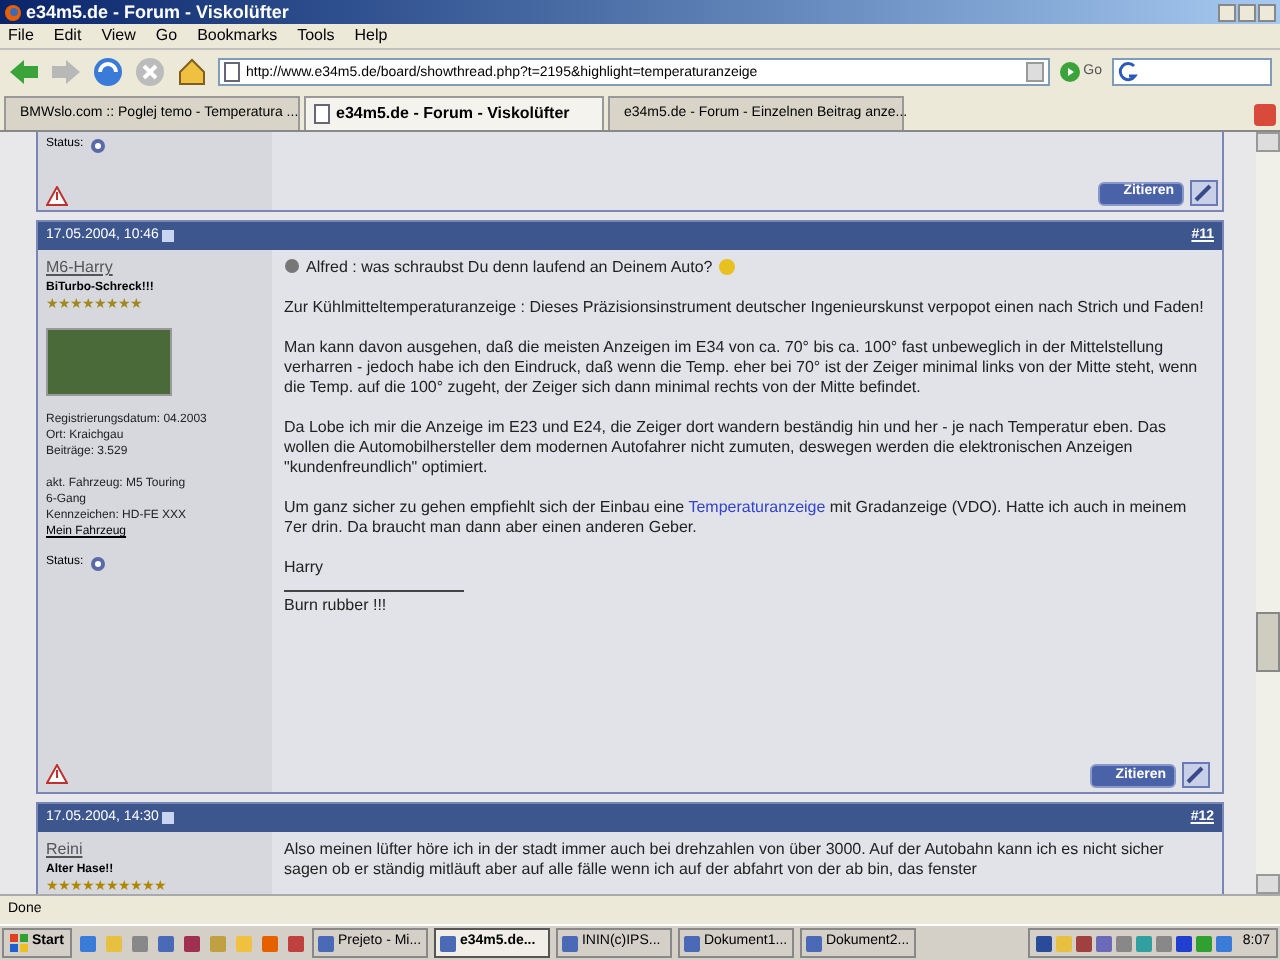 The height and width of the screenshot is (960, 1280). Describe the element at coordinates (66, 72) in the screenshot. I see `forward-arrow-icon` at that location.